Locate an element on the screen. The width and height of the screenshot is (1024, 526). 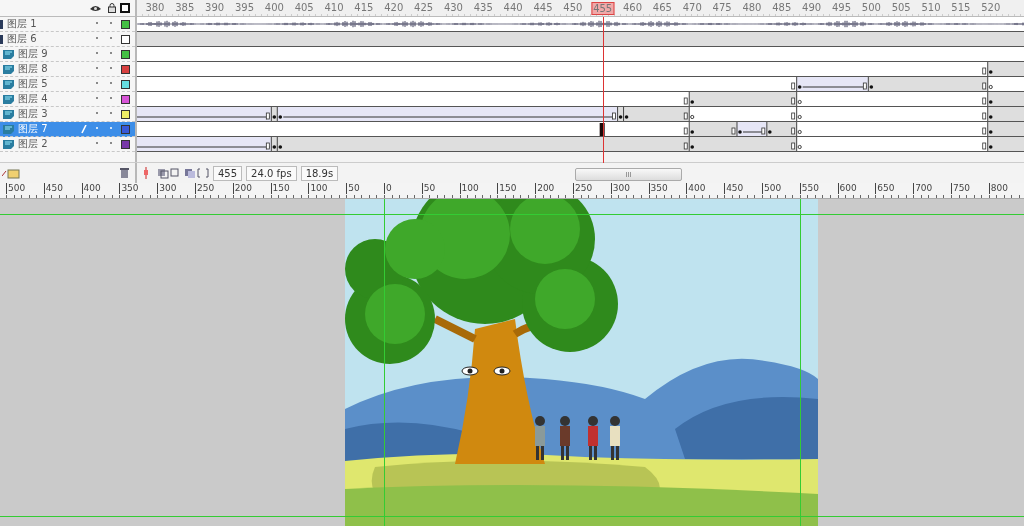
frame-number: 435 is located at coordinates (483, 7).